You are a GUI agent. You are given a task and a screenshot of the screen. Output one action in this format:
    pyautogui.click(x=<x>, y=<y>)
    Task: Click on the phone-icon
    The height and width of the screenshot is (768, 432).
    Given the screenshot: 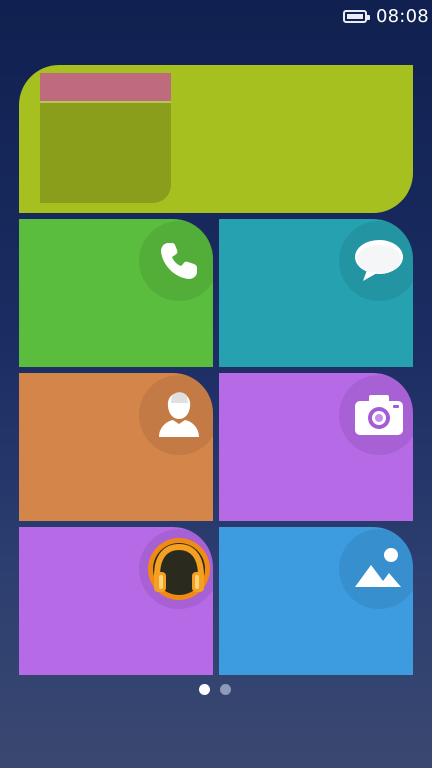 What is the action you would take?
    pyautogui.click(x=176, y=261)
    